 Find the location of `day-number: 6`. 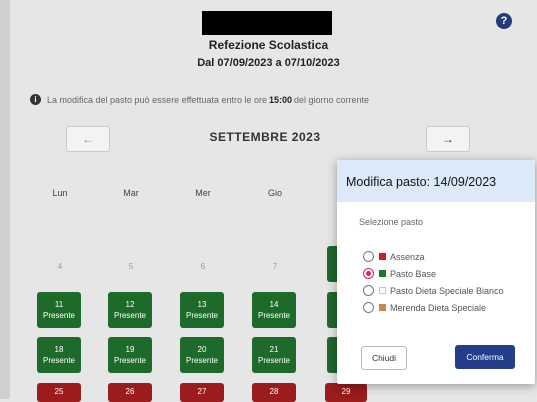

day-number: 6 is located at coordinates (203, 266).